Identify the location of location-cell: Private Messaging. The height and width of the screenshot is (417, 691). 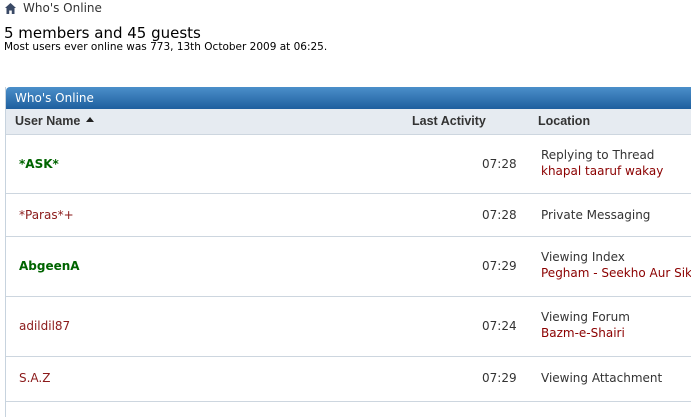
(595, 215).